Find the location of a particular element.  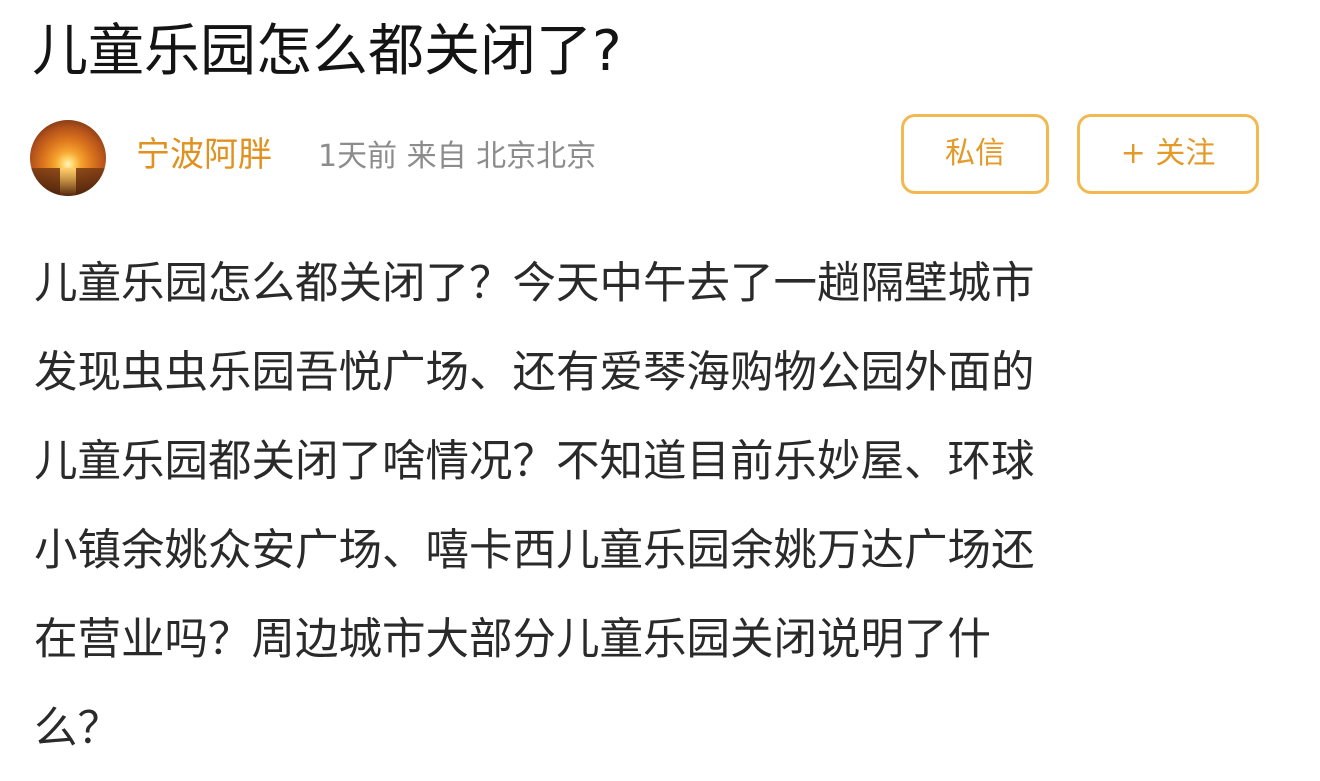

avatar is located at coordinates (68, 158).